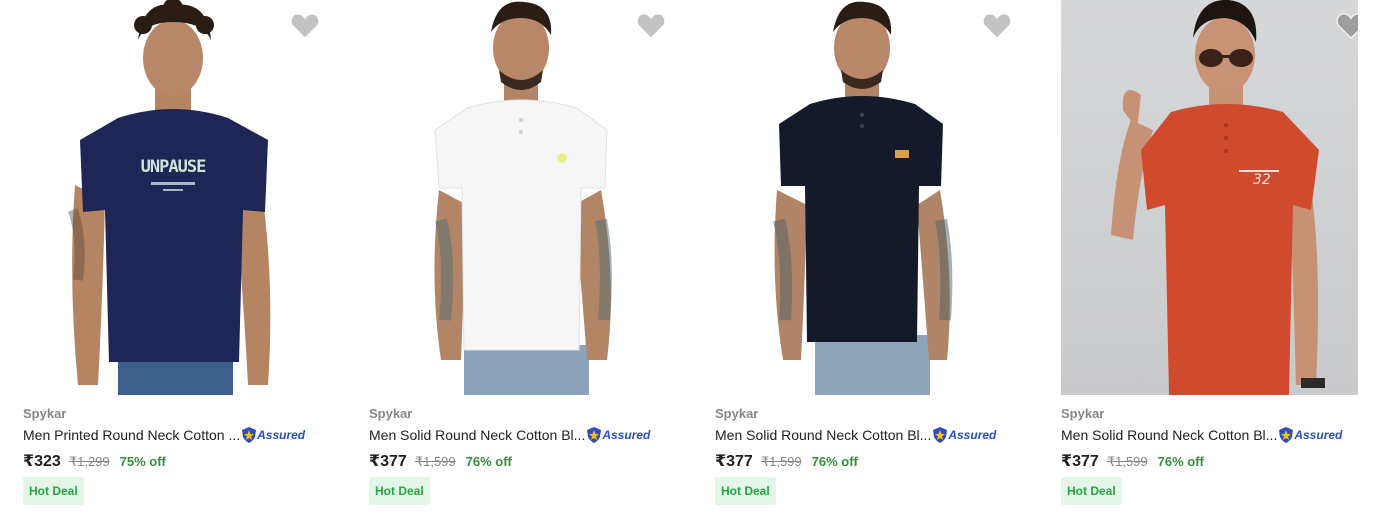  I want to click on original-price: ₹1,299, so click(89, 461).